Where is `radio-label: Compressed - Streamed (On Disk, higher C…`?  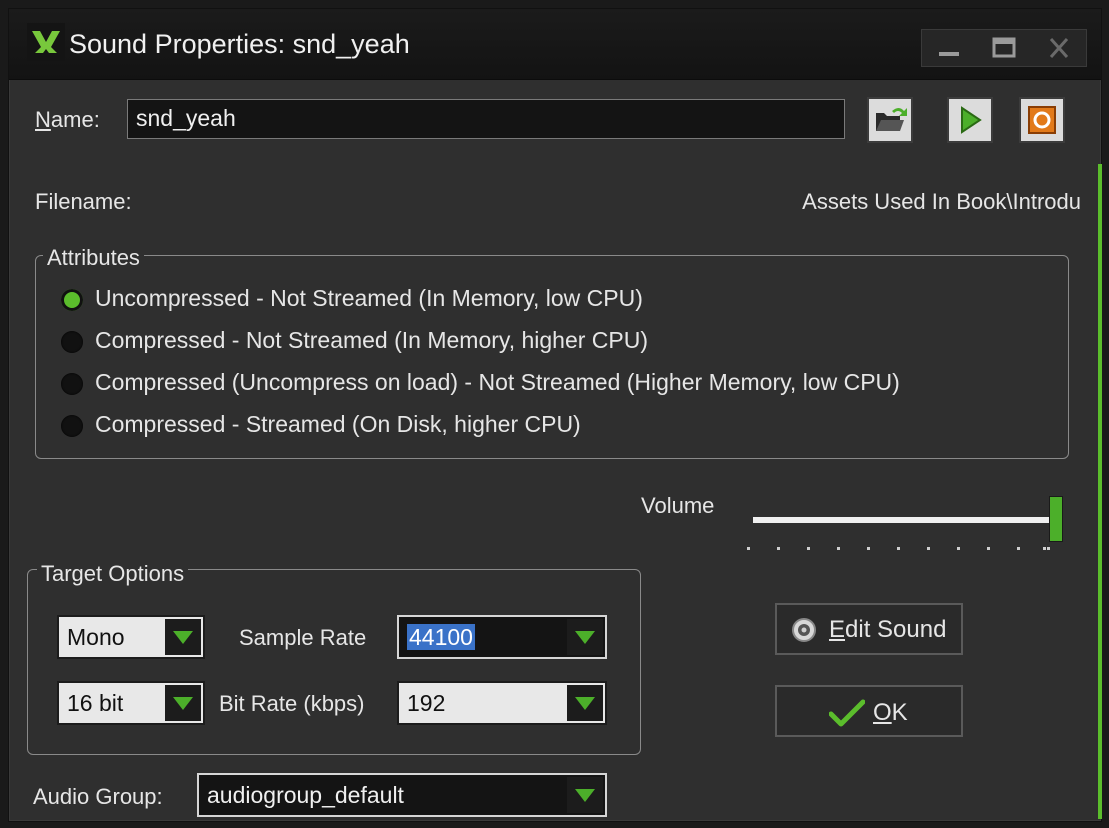
radio-label: Compressed - Streamed (On Disk, higher C… is located at coordinates (338, 424).